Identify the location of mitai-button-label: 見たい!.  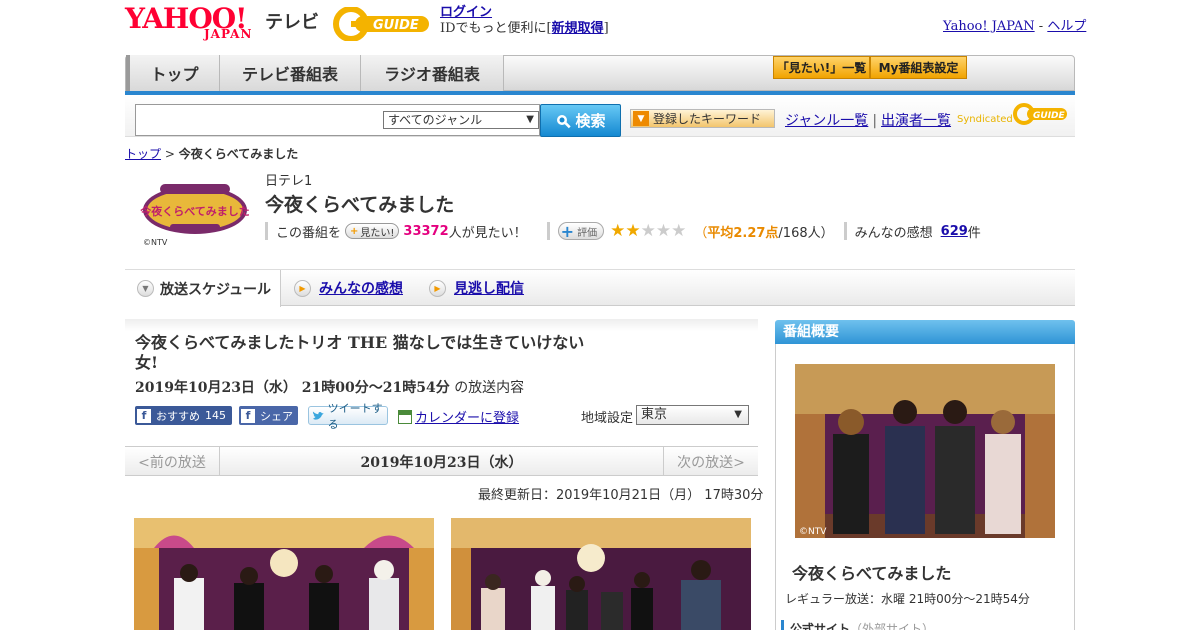
(377, 233).